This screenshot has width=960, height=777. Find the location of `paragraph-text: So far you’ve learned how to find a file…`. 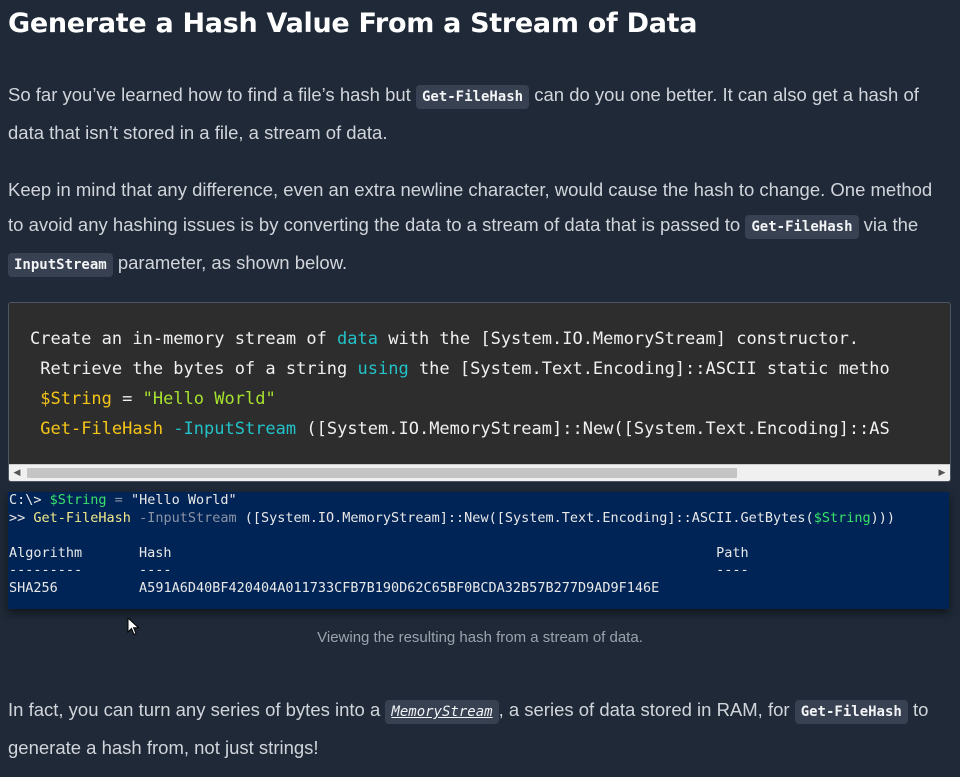

paragraph-text: So far you’ve learned how to find a file… is located at coordinates (212, 94).